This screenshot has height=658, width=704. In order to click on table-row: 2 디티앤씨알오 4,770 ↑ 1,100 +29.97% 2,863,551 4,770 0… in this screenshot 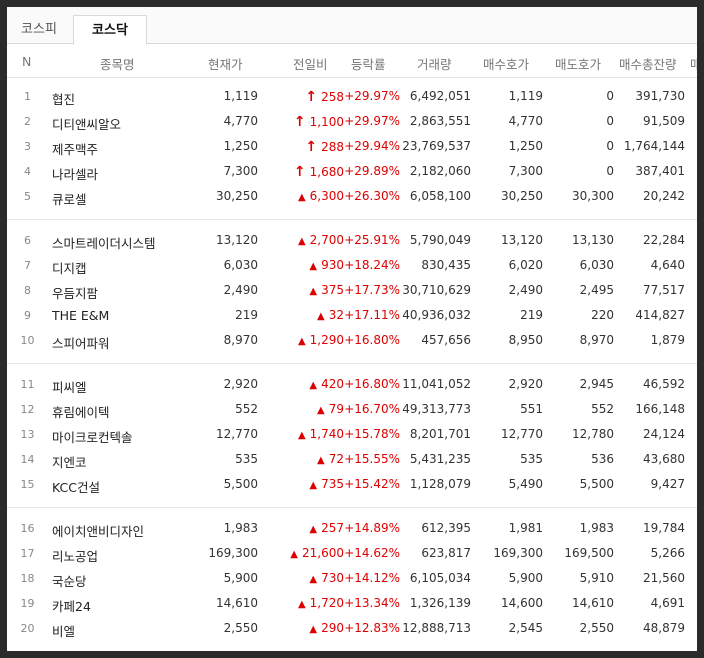, I will do `click(352, 121)`.